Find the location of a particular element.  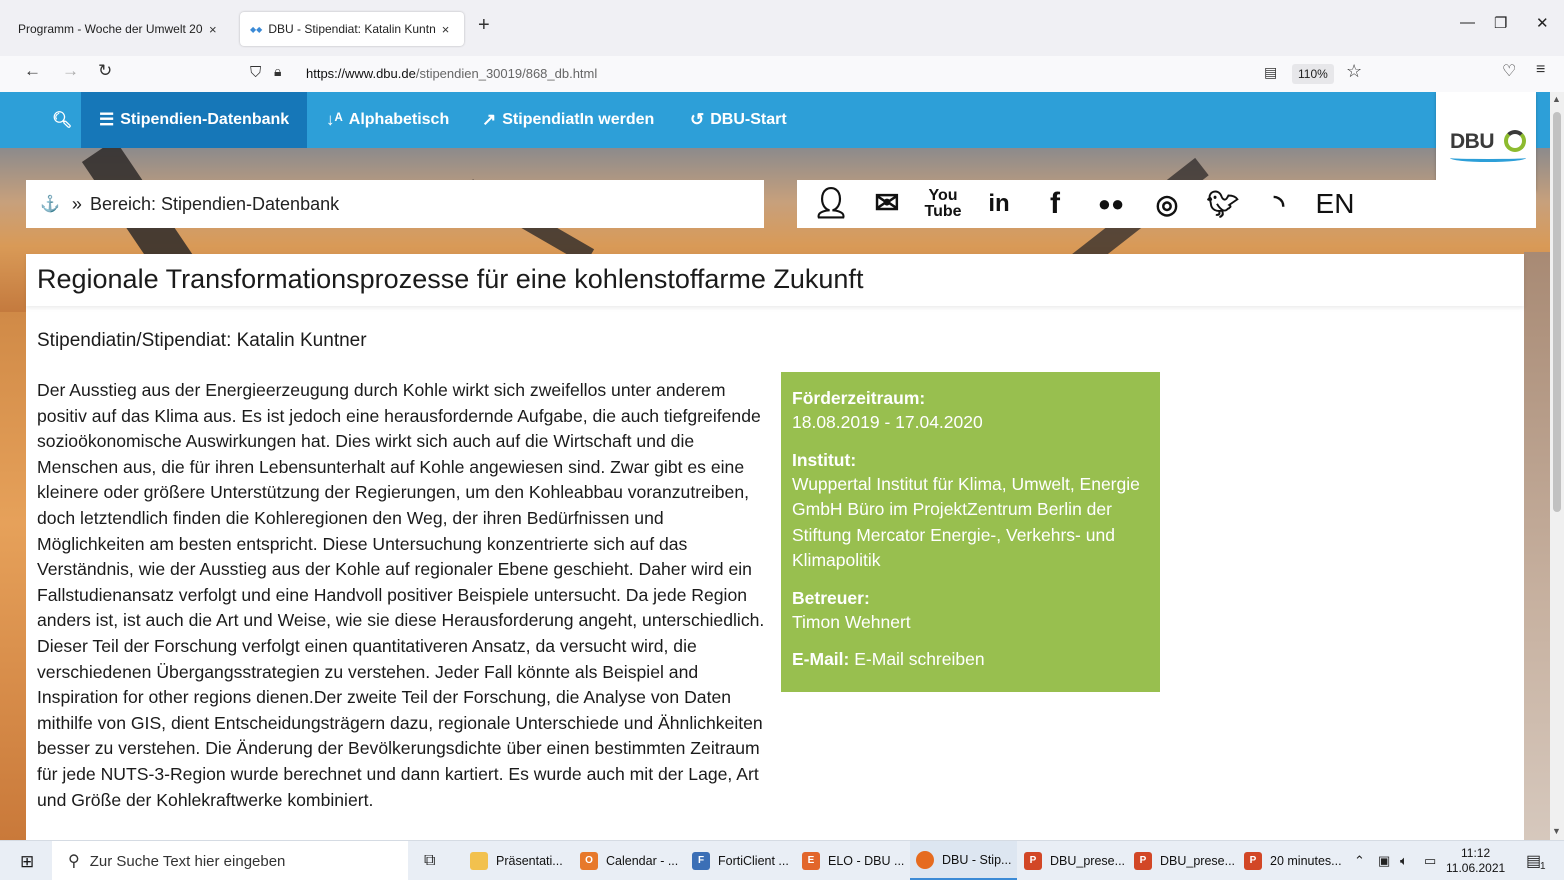

restore-button: ❐ is located at coordinates (1500, 23).